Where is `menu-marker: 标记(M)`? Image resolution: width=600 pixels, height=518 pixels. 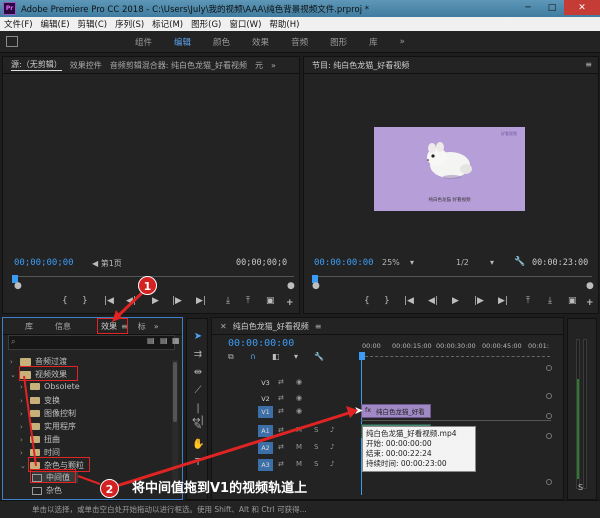
menu-marker: 标记(M) is located at coordinates (167, 24).